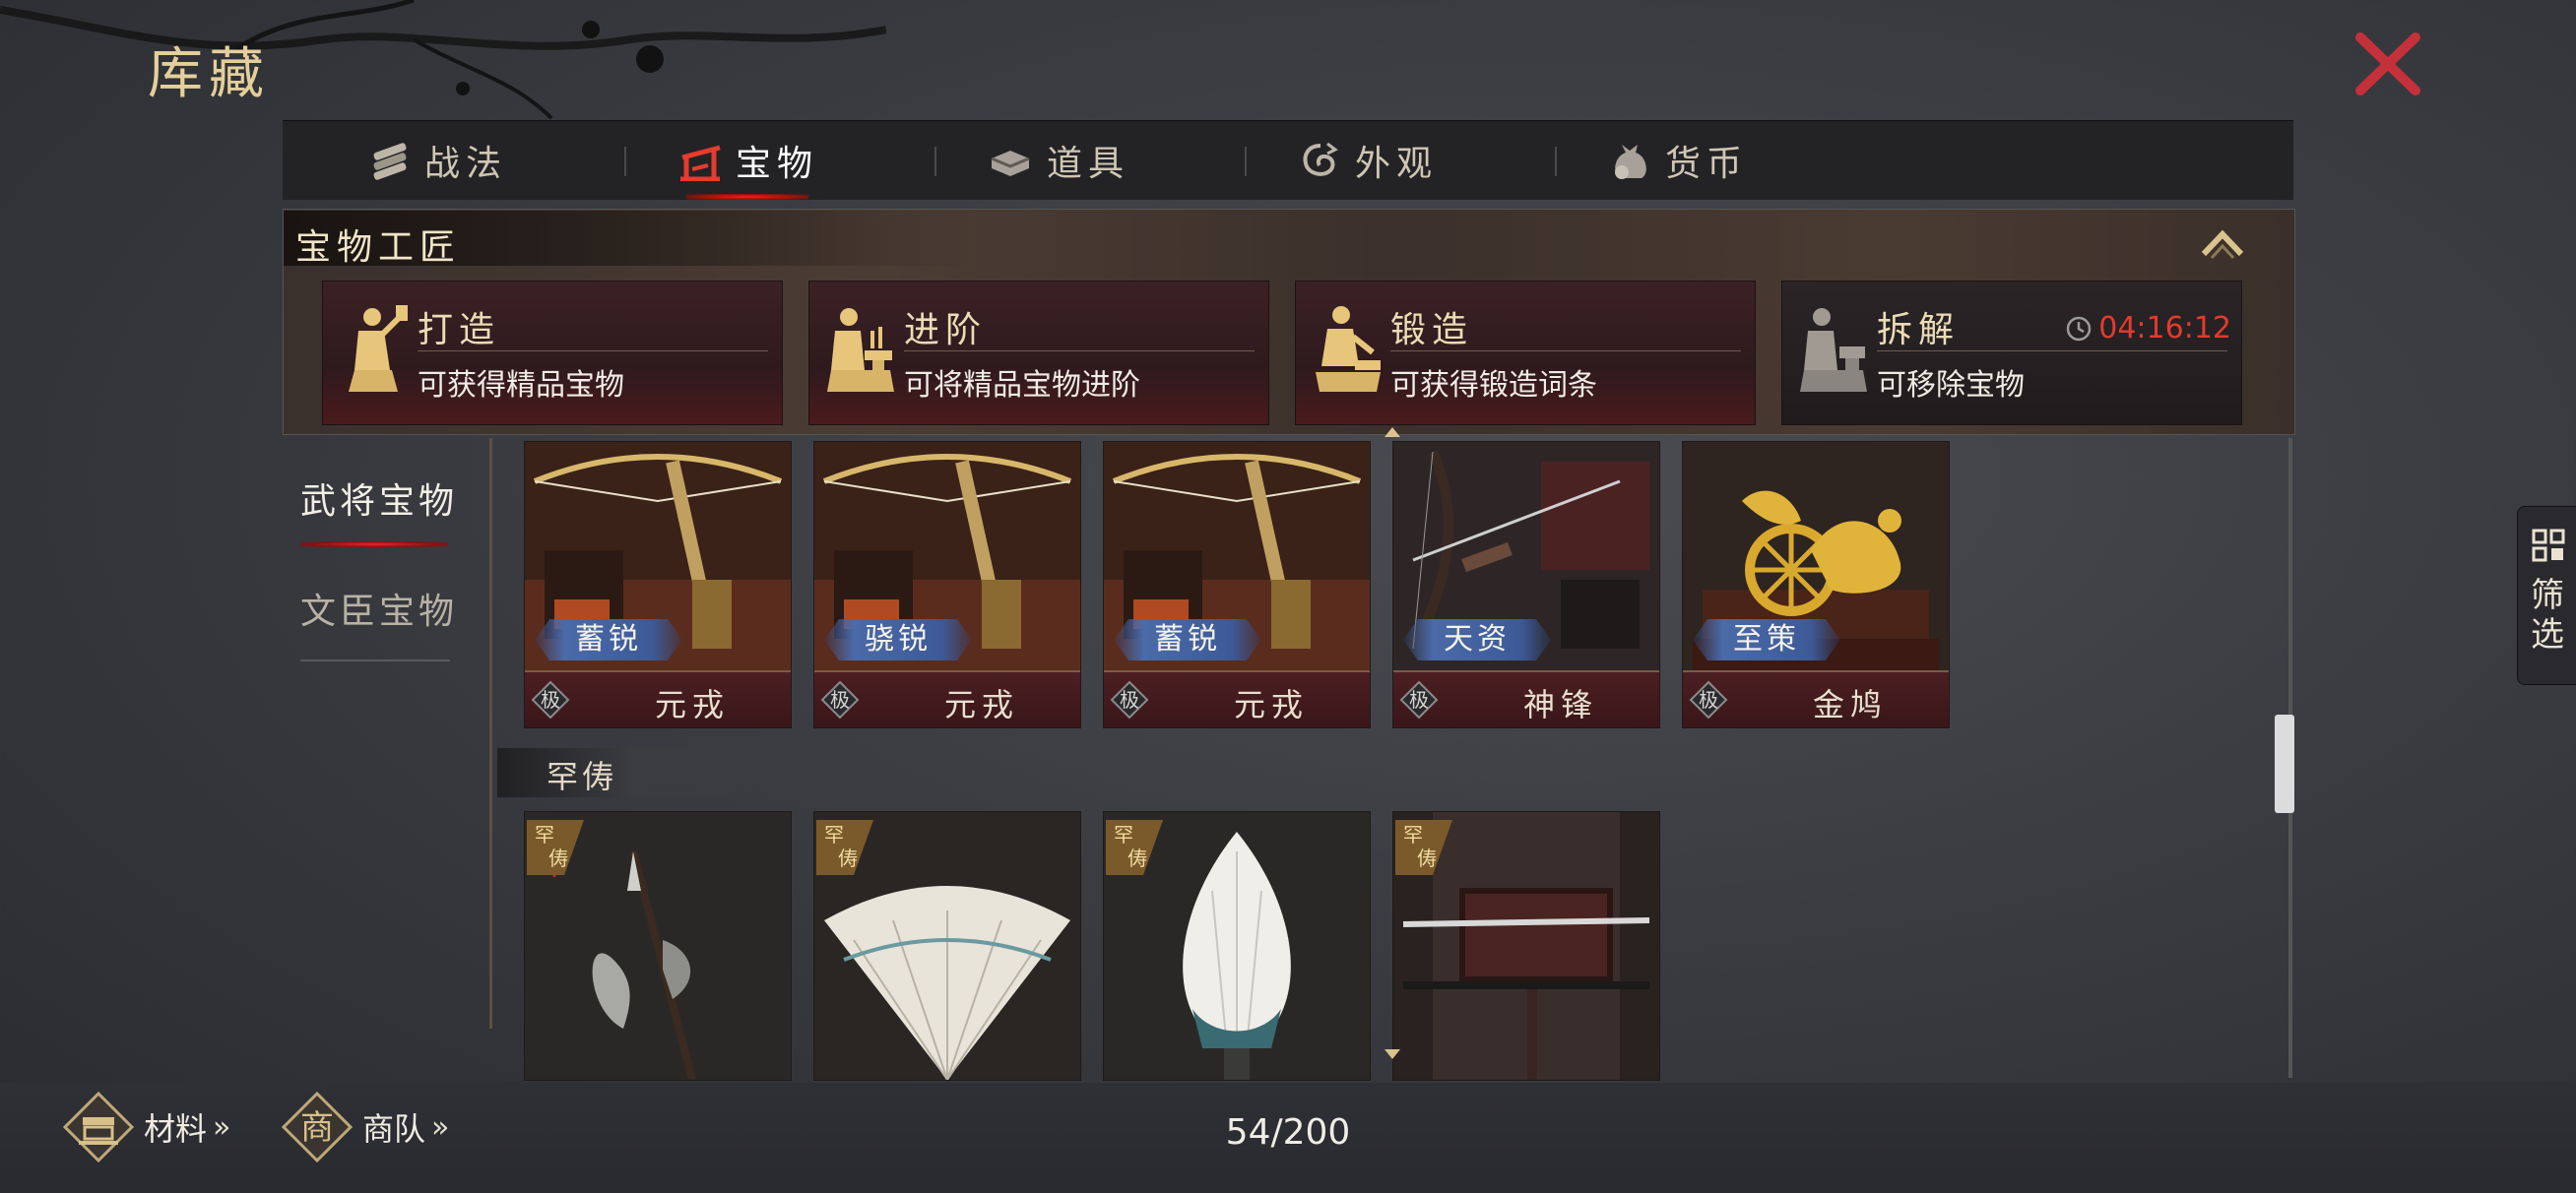  I want to click on materials-label: 材料, so click(176, 1129).